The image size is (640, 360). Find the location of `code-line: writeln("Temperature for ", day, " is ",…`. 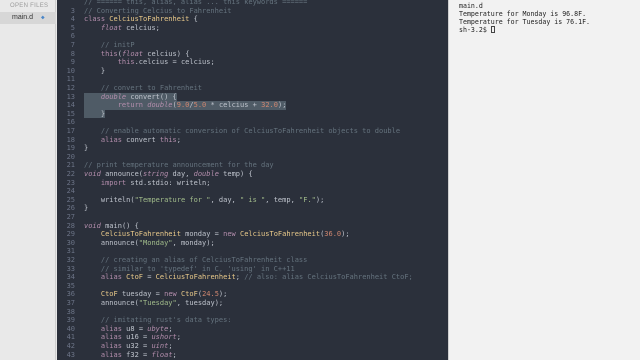

code-line: writeln("Temperature for ", day, " is ",… is located at coordinates (204, 200).